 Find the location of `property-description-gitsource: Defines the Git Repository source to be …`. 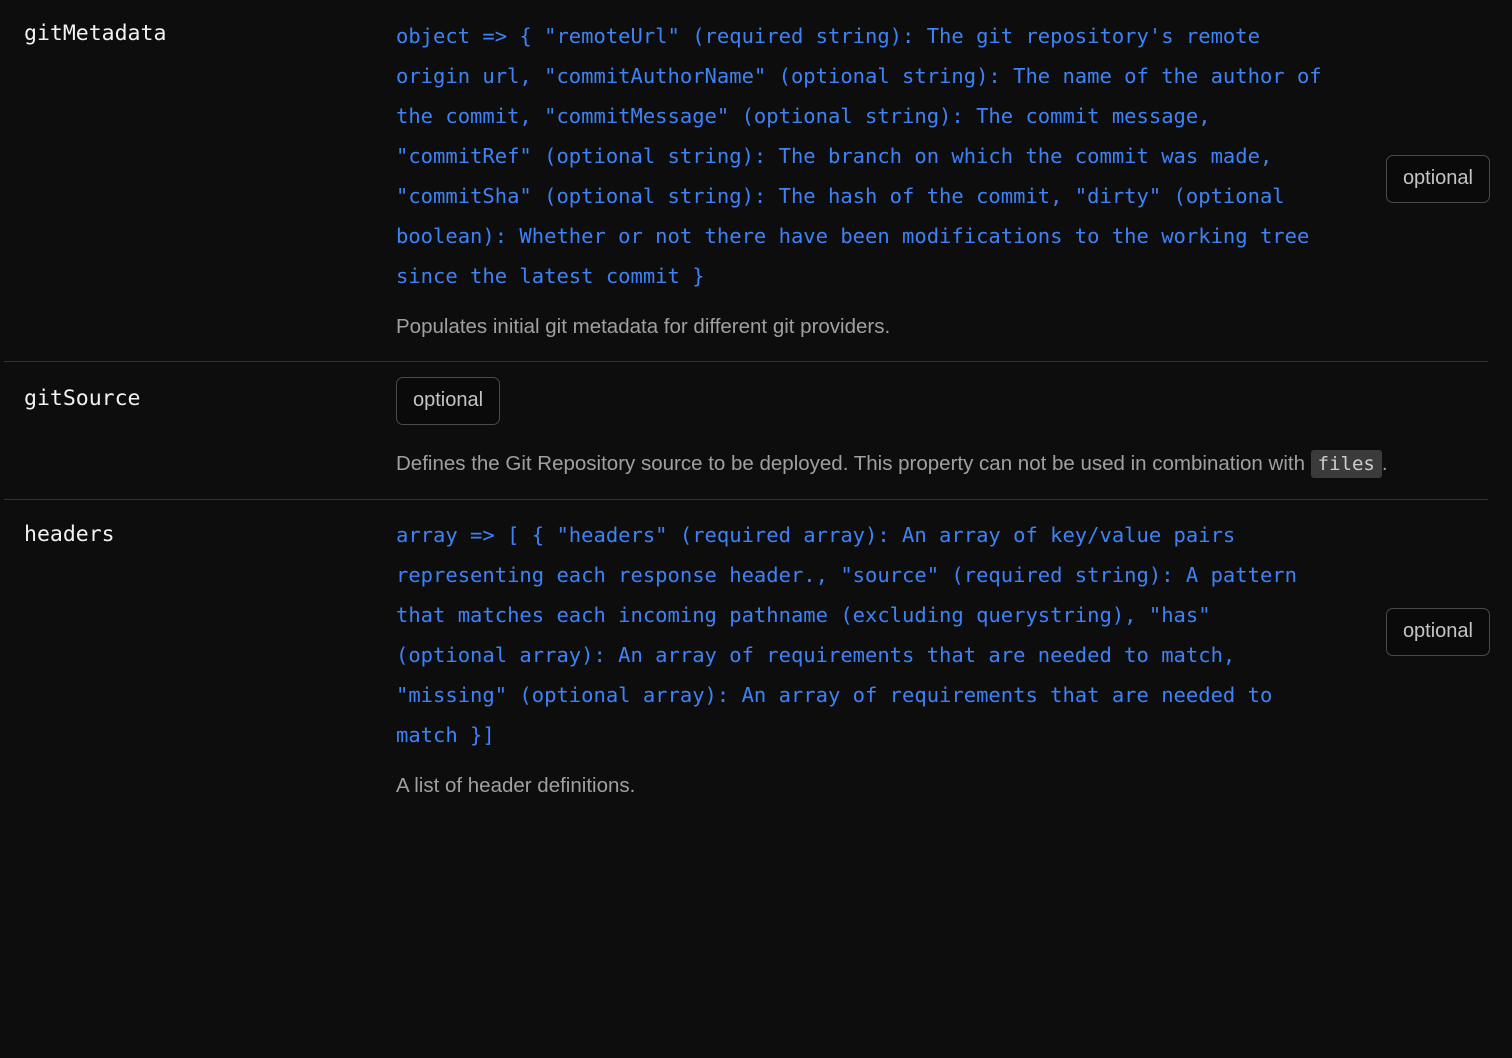

property-description-gitsource: Defines the Git Repository source to be … is located at coordinates (938, 464).